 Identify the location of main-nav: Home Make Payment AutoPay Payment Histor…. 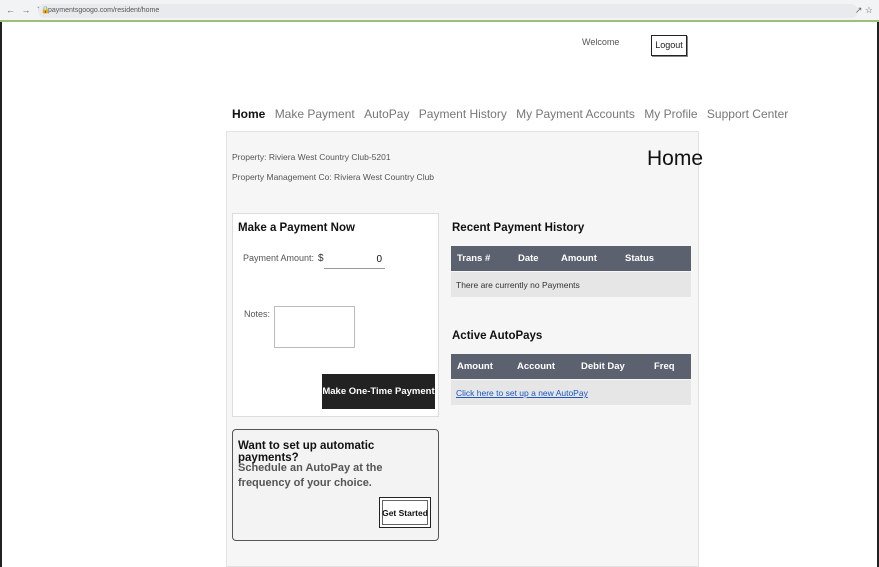
(513, 115).